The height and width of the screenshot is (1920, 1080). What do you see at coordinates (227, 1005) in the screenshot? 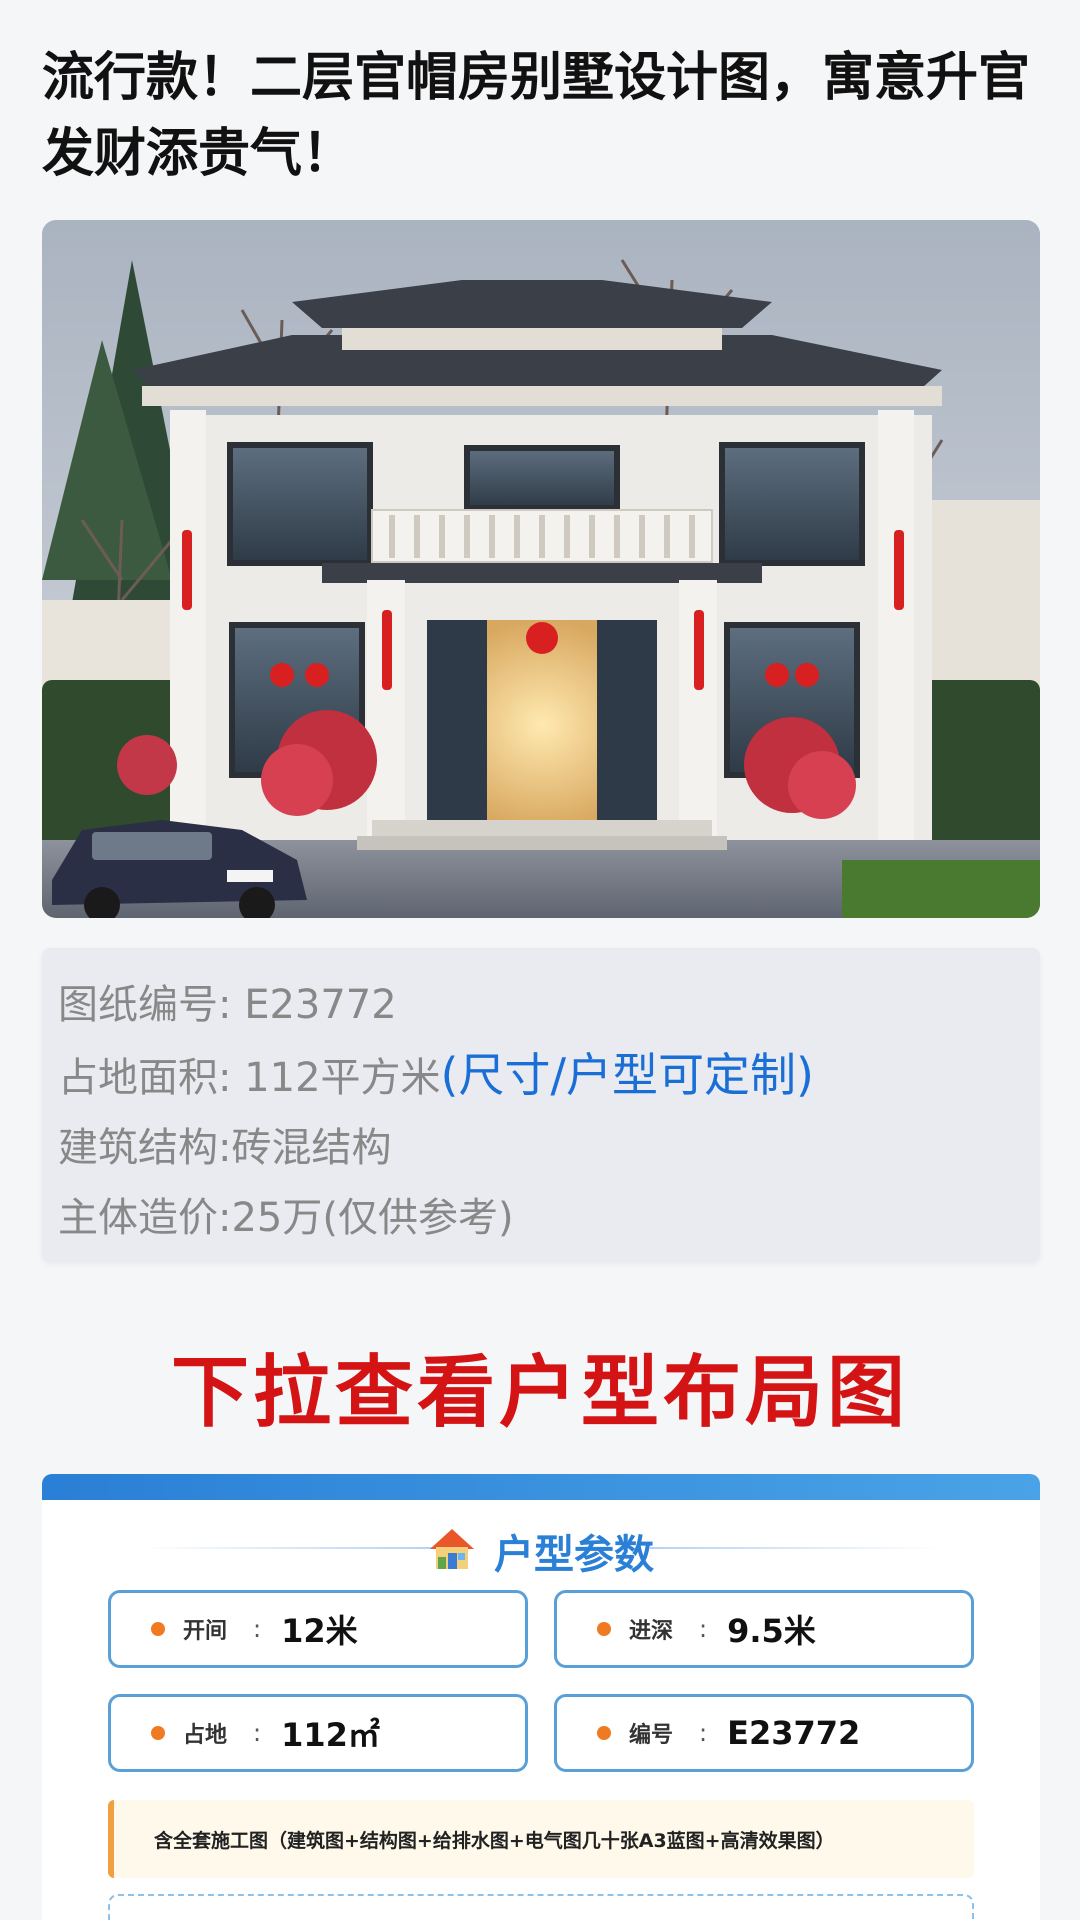
I see `drawing-number: 图纸编号: E23772` at bounding box center [227, 1005].